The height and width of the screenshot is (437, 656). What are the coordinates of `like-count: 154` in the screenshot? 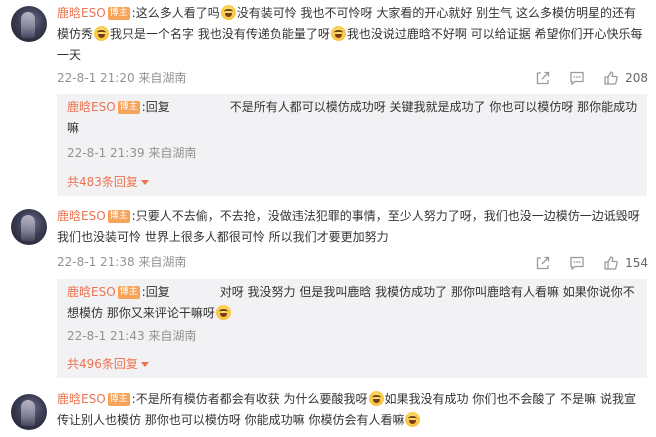 It's located at (636, 263).